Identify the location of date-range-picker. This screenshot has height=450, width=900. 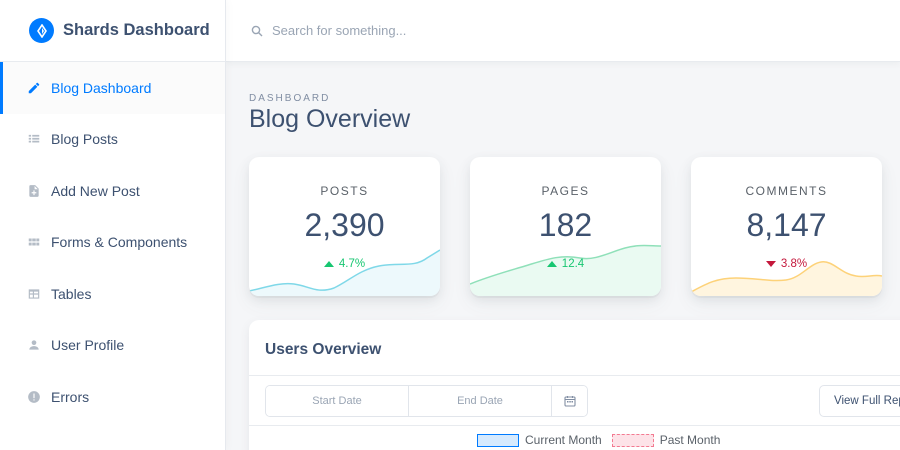
(426, 401).